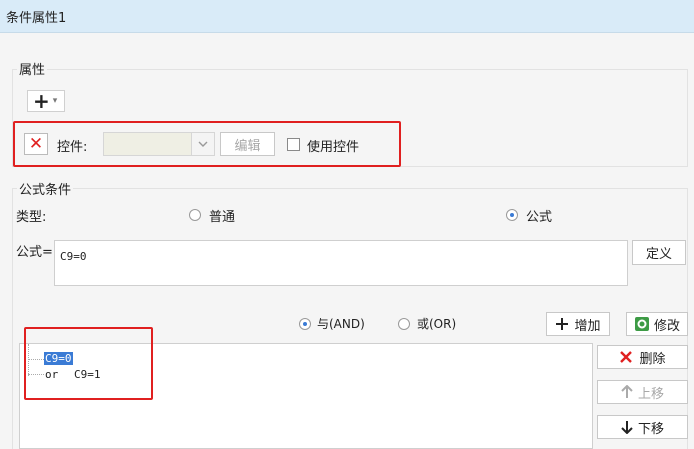 The height and width of the screenshot is (449, 694). What do you see at coordinates (641, 324) in the screenshot?
I see `gear-icon` at bounding box center [641, 324].